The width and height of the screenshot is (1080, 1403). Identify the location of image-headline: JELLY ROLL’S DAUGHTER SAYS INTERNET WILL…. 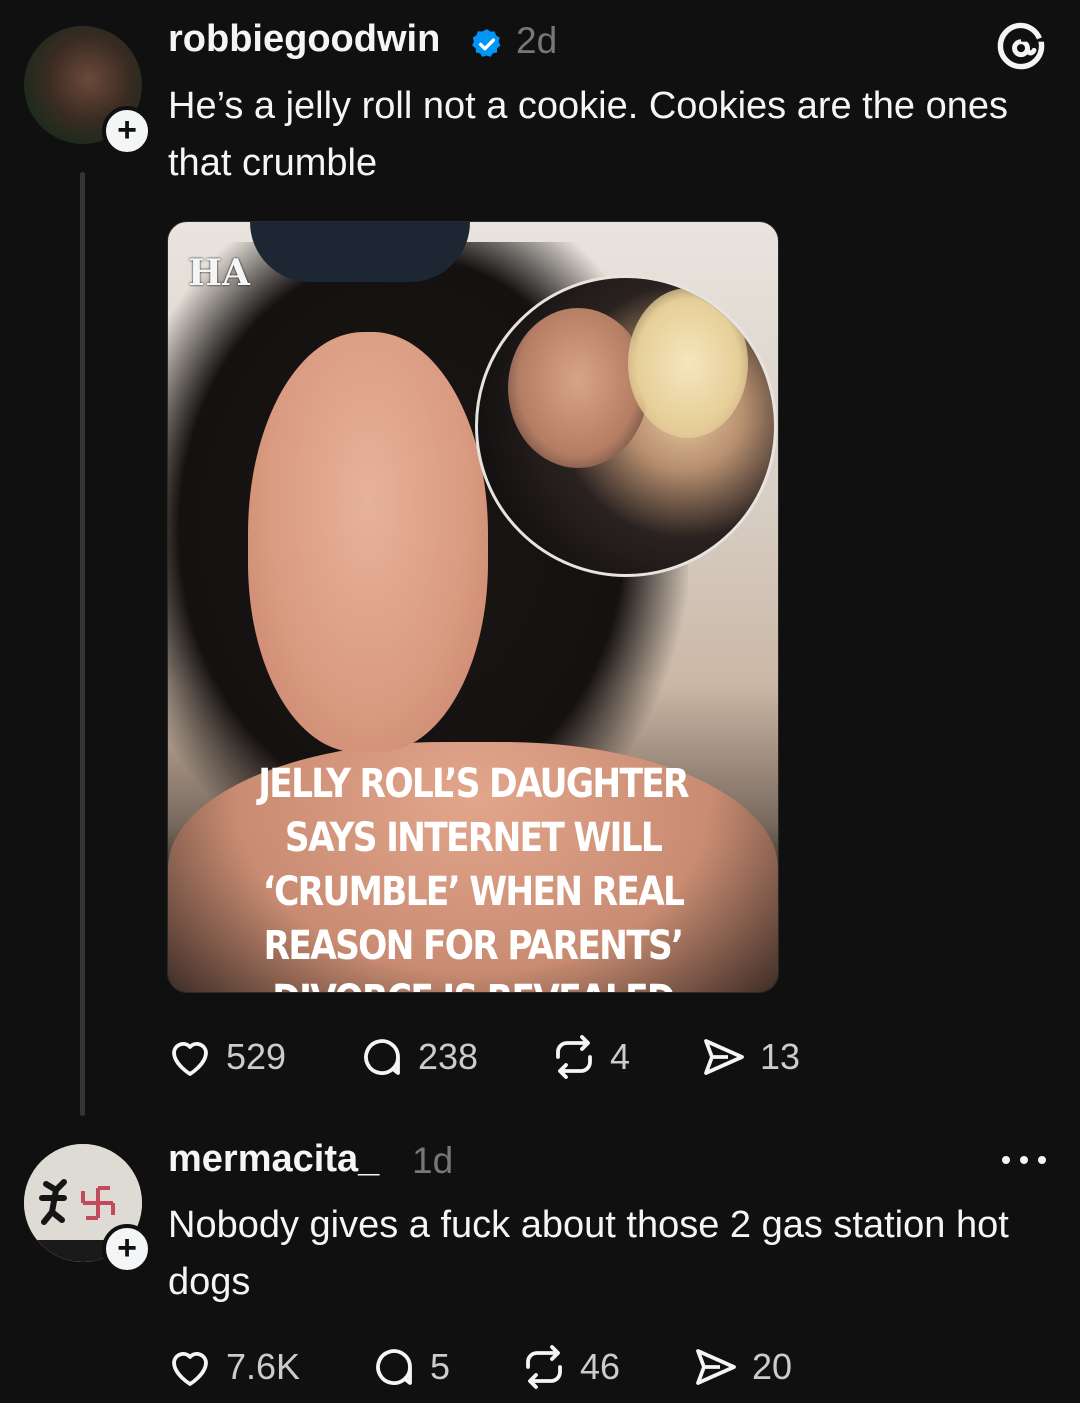
(473, 876).